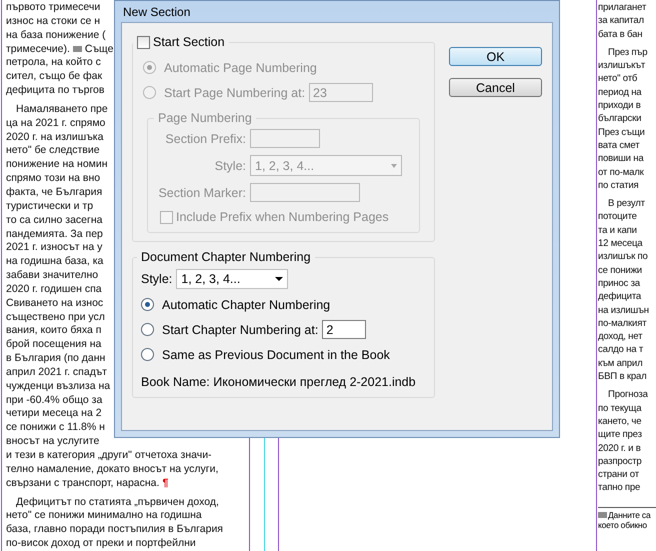  I want to click on text-line: се понижи, so click(620, 270).